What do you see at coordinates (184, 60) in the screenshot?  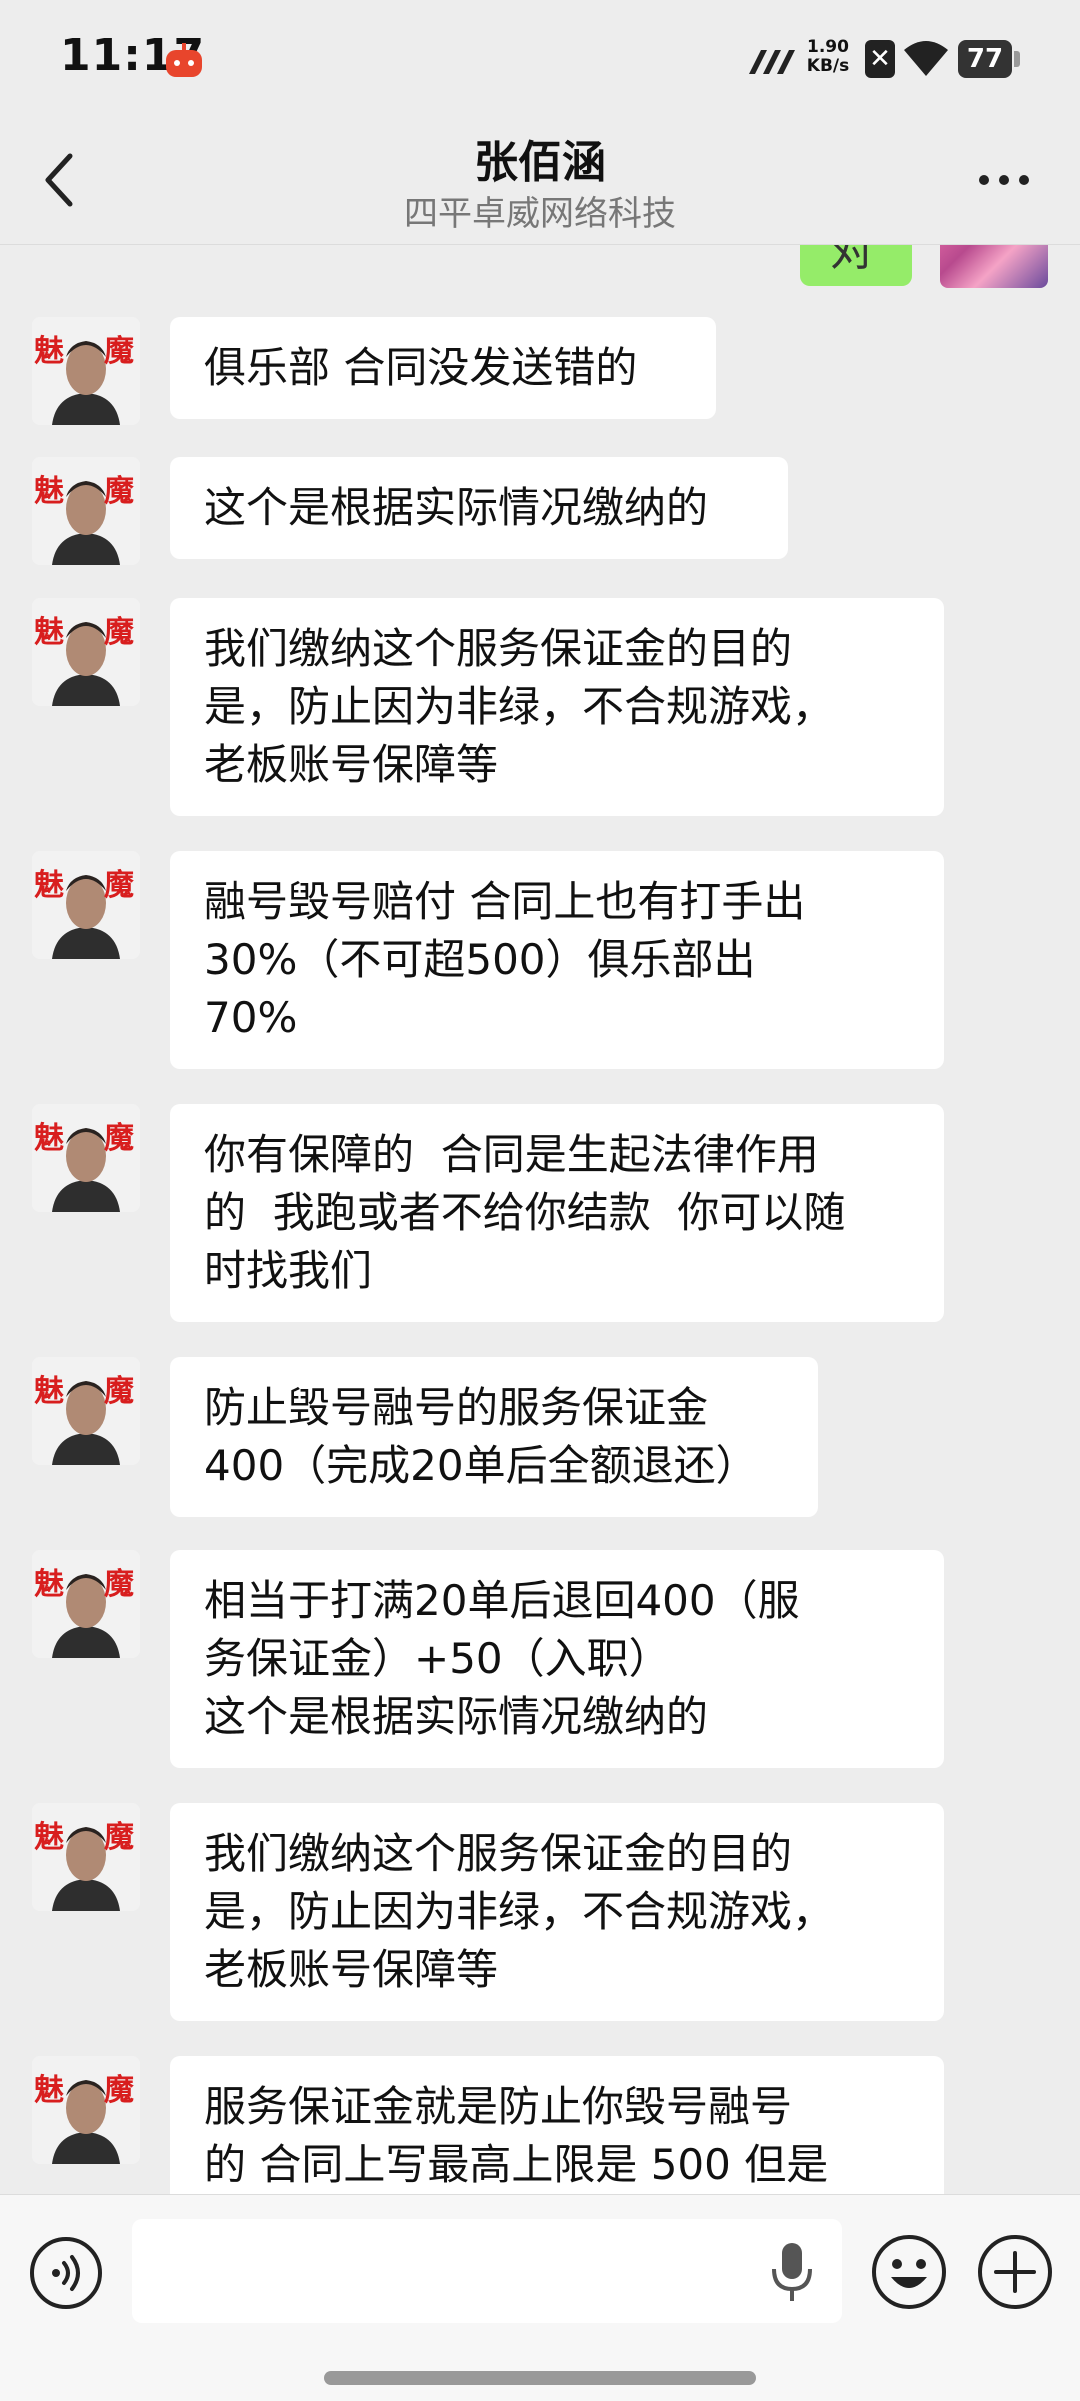 I see `notification-app-icon` at bounding box center [184, 60].